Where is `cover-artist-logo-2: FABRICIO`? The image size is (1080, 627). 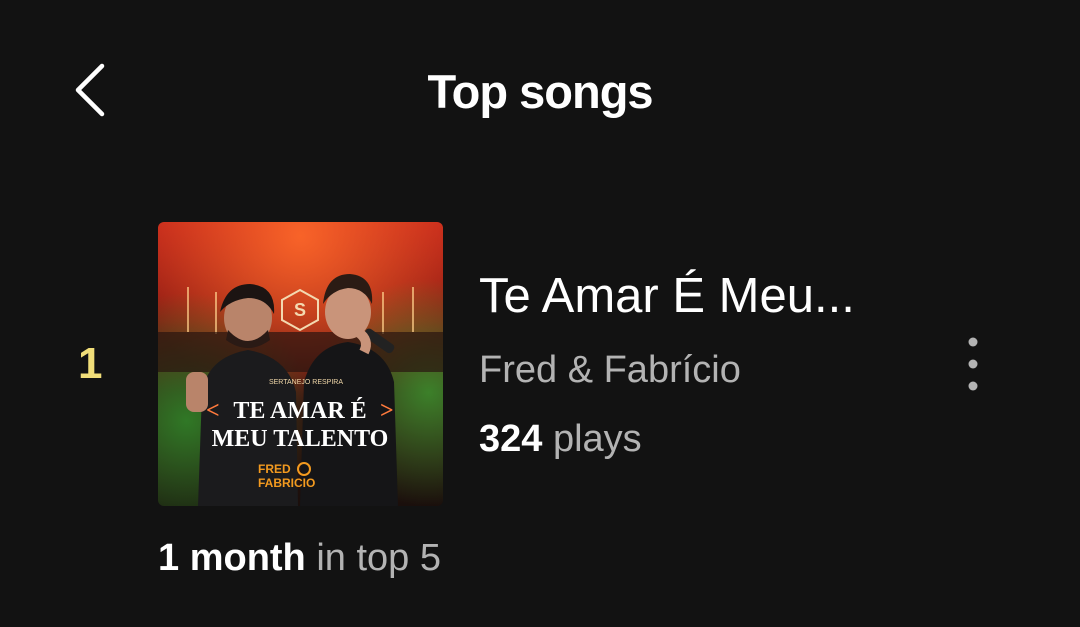
cover-artist-logo-2: FABRICIO is located at coordinates (286, 483).